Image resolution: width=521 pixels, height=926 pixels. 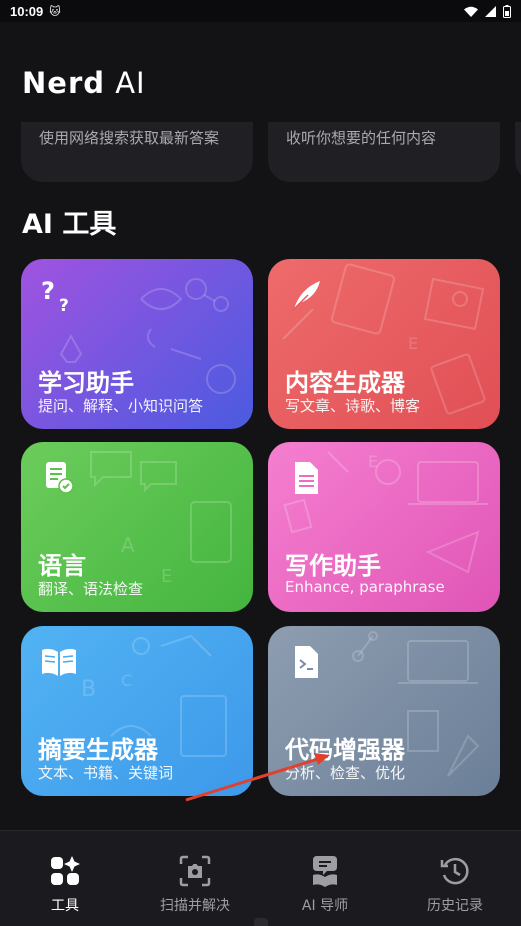 I want to click on tool-subtitle: 提问、解释、小知识问答, so click(x=121, y=406).